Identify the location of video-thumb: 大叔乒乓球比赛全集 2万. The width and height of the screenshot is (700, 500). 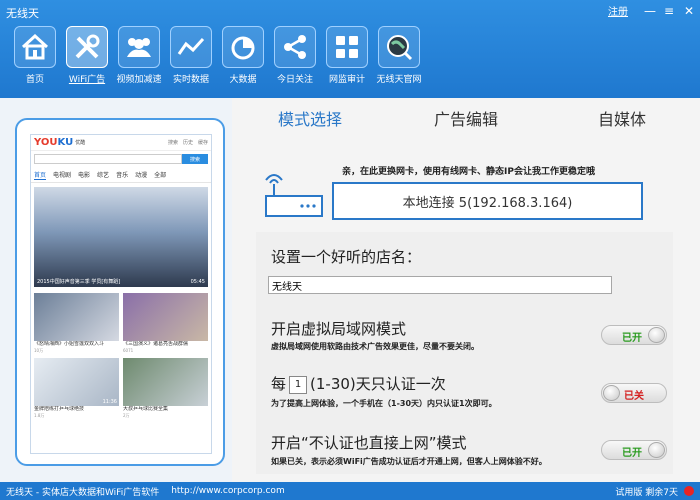
(165, 388).